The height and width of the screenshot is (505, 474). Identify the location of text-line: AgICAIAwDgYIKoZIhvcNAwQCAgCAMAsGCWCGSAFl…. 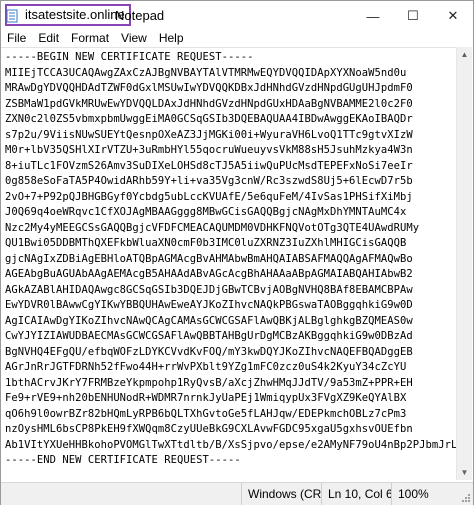
(209, 320).